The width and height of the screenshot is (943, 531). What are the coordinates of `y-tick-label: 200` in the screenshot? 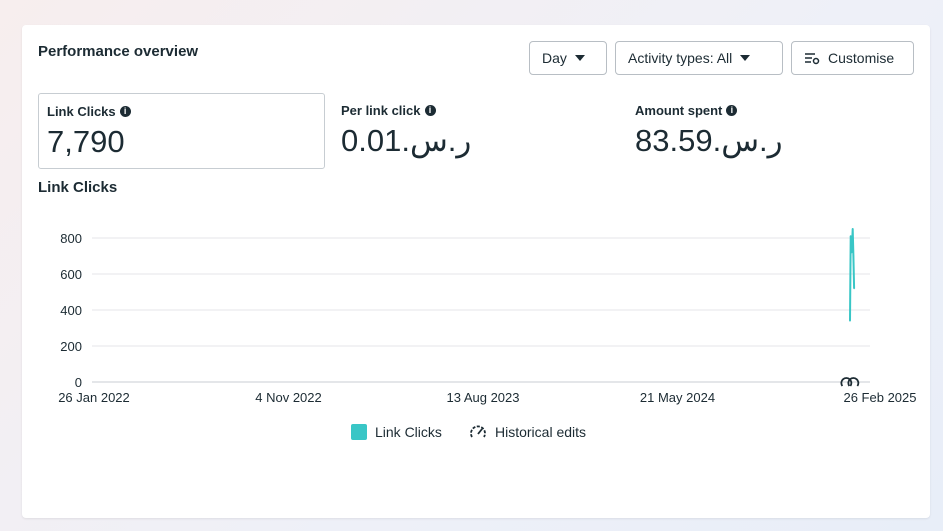 It's located at (71, 346).